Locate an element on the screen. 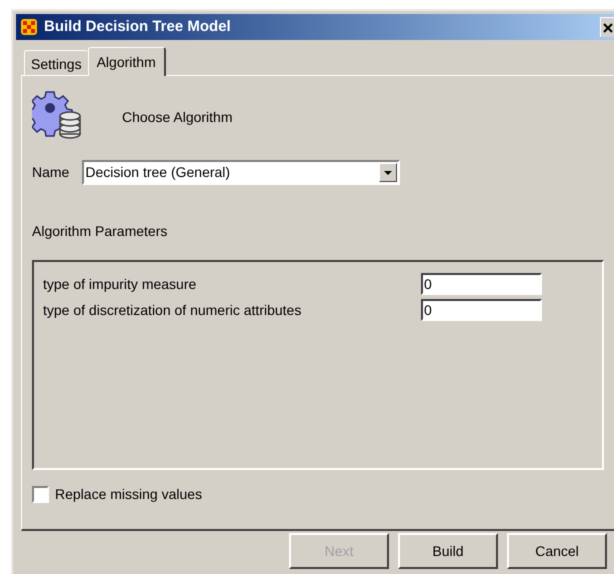  dialog-button: Build is located at coordinates (448, 551).